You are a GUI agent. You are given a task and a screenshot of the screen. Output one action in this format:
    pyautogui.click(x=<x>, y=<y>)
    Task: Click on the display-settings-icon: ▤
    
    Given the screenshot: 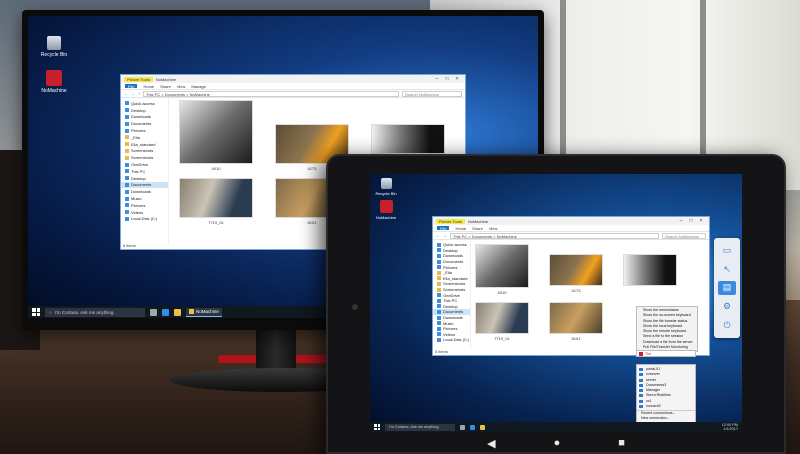 What is the action you would take?
    pyautogui.click(x=727, y=287)
    